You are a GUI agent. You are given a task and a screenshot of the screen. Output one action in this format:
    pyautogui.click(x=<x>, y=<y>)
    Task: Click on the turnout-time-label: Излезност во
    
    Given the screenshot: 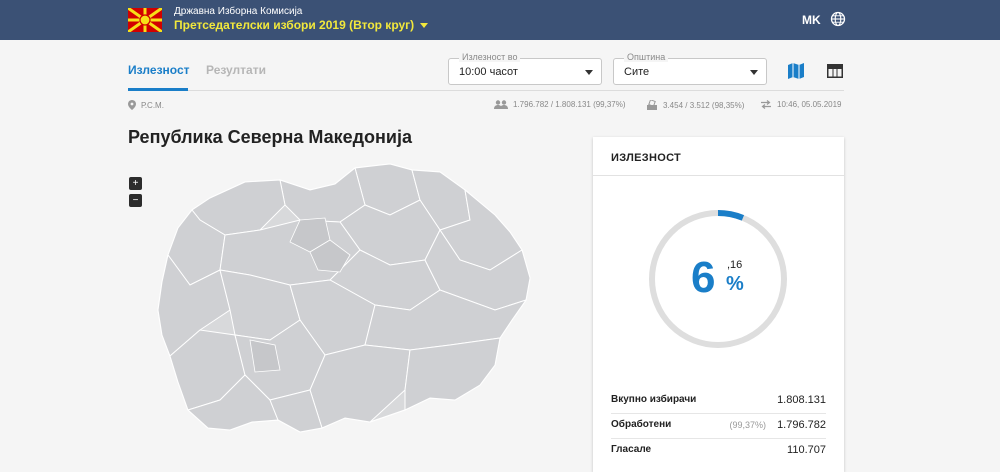 What is the action you would take?
    pyautogui.click(x=490, y=57)
    